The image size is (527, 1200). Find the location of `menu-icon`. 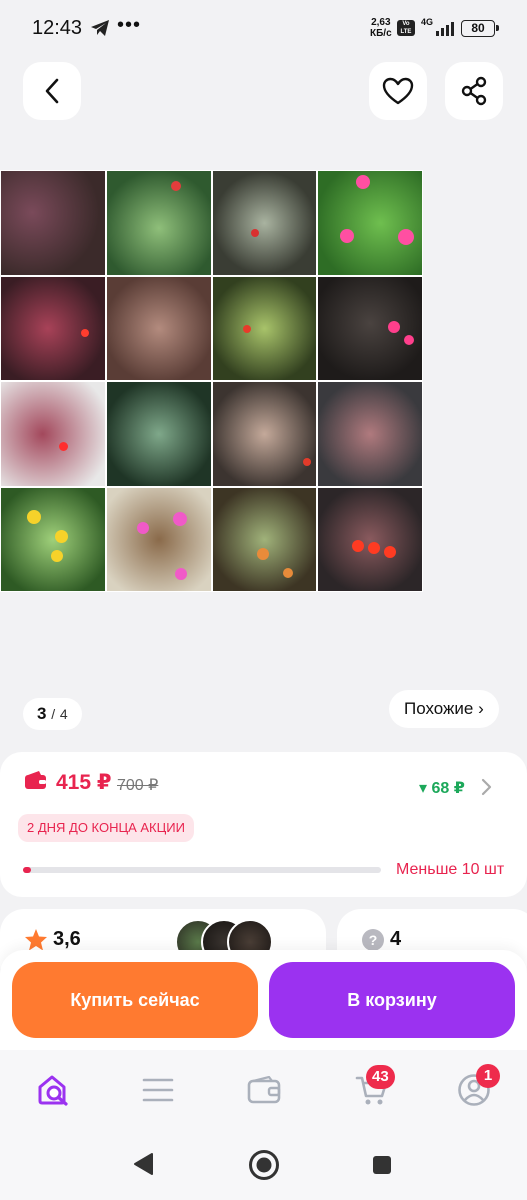

menu-icon is located at coordinates (158, 1090).